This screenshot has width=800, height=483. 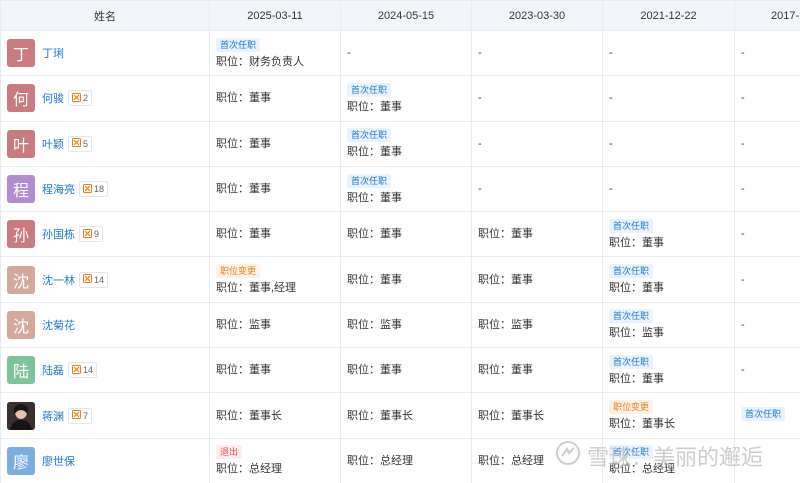 I want to click on name-cell: 沈沈一林 14, so click(x=105, y=279).